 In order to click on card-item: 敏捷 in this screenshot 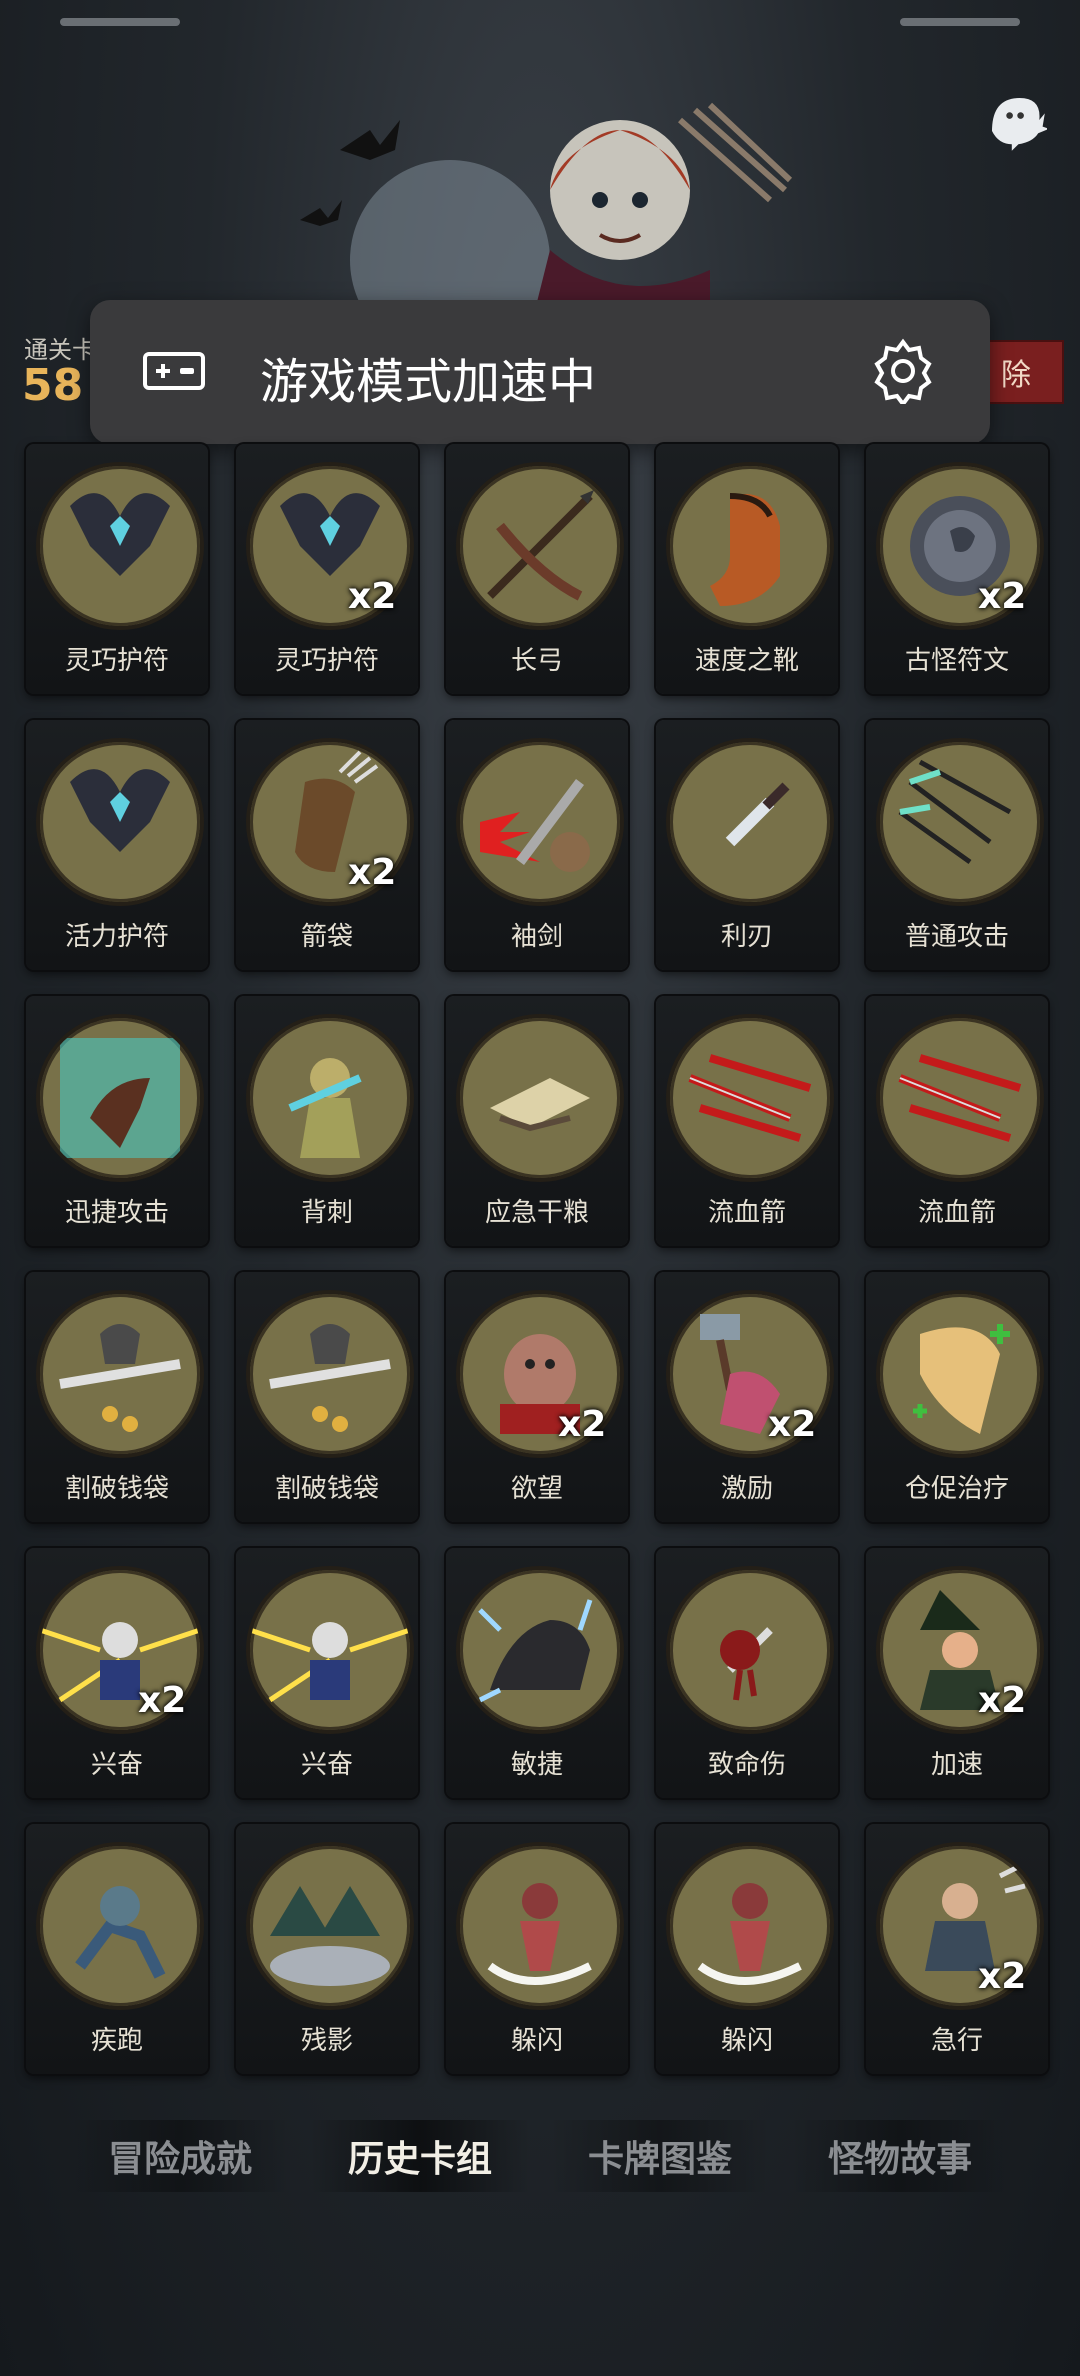, I will do `click(537, 1673)`.